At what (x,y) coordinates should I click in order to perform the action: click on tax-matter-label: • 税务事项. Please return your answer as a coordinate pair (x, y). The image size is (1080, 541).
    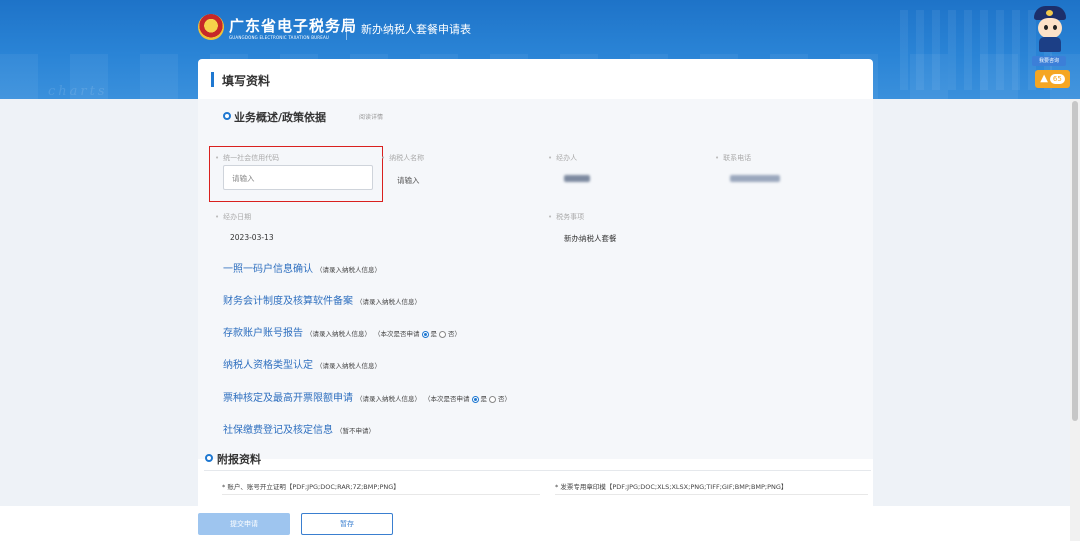
    Looking at the image, I should click on (566, 217).